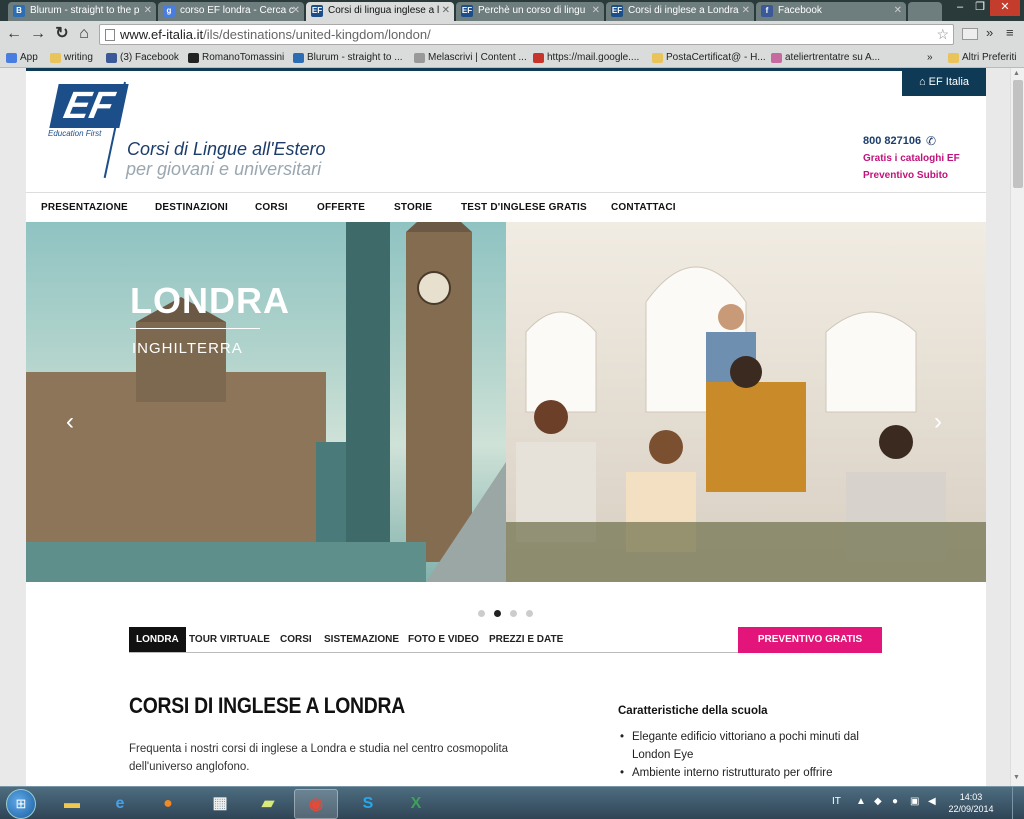 The width and height of the screenshot is (1024, 819). I want to click on carousel-prev-icon: ‹, so click(70, 422).